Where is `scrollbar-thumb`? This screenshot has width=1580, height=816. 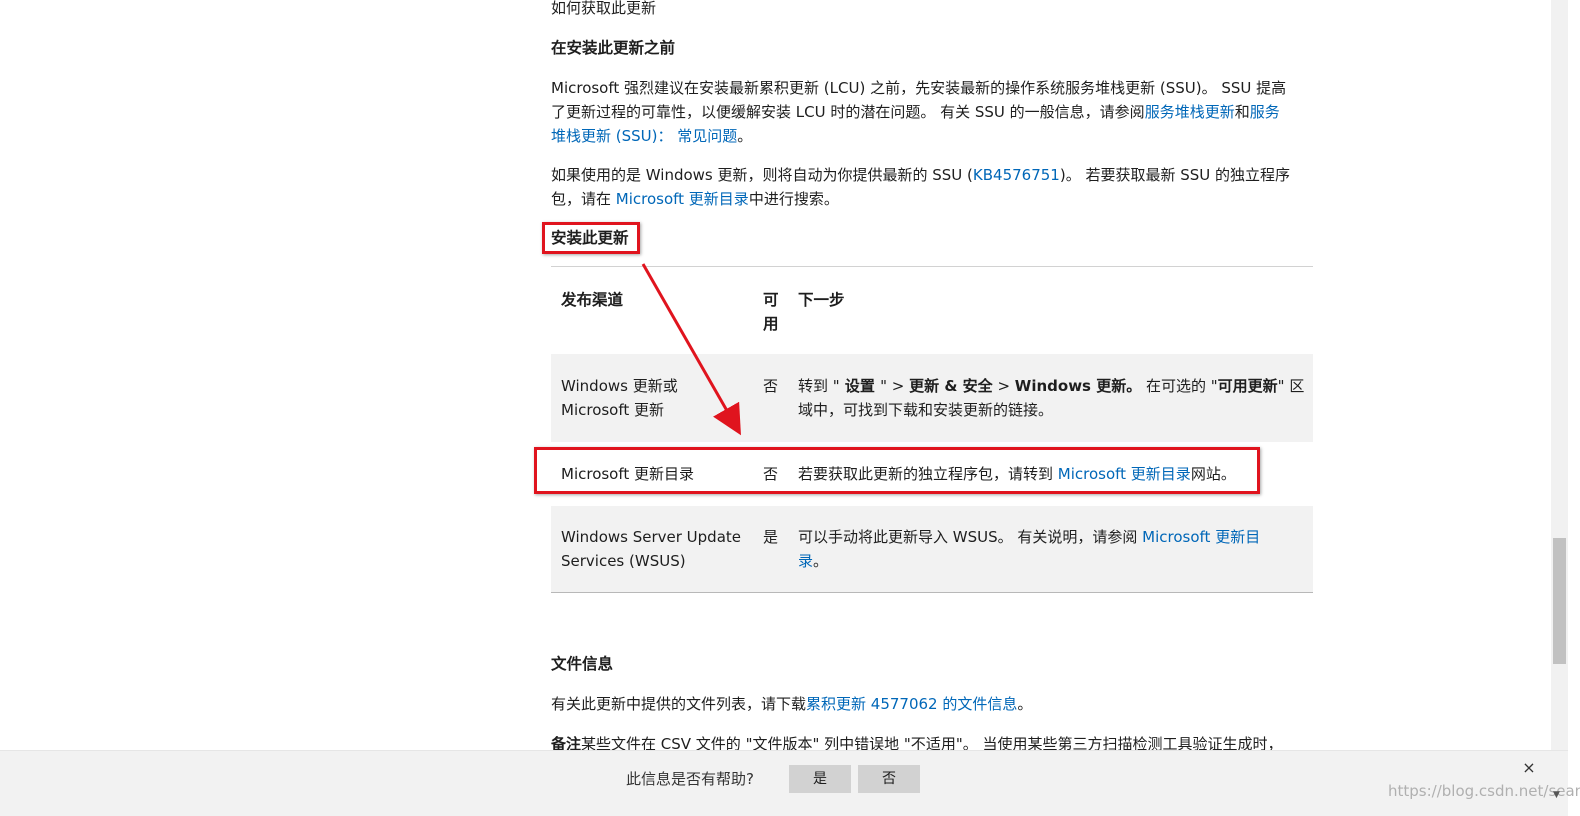 scrollbar-thumb is located at coordinates (1559, 601).